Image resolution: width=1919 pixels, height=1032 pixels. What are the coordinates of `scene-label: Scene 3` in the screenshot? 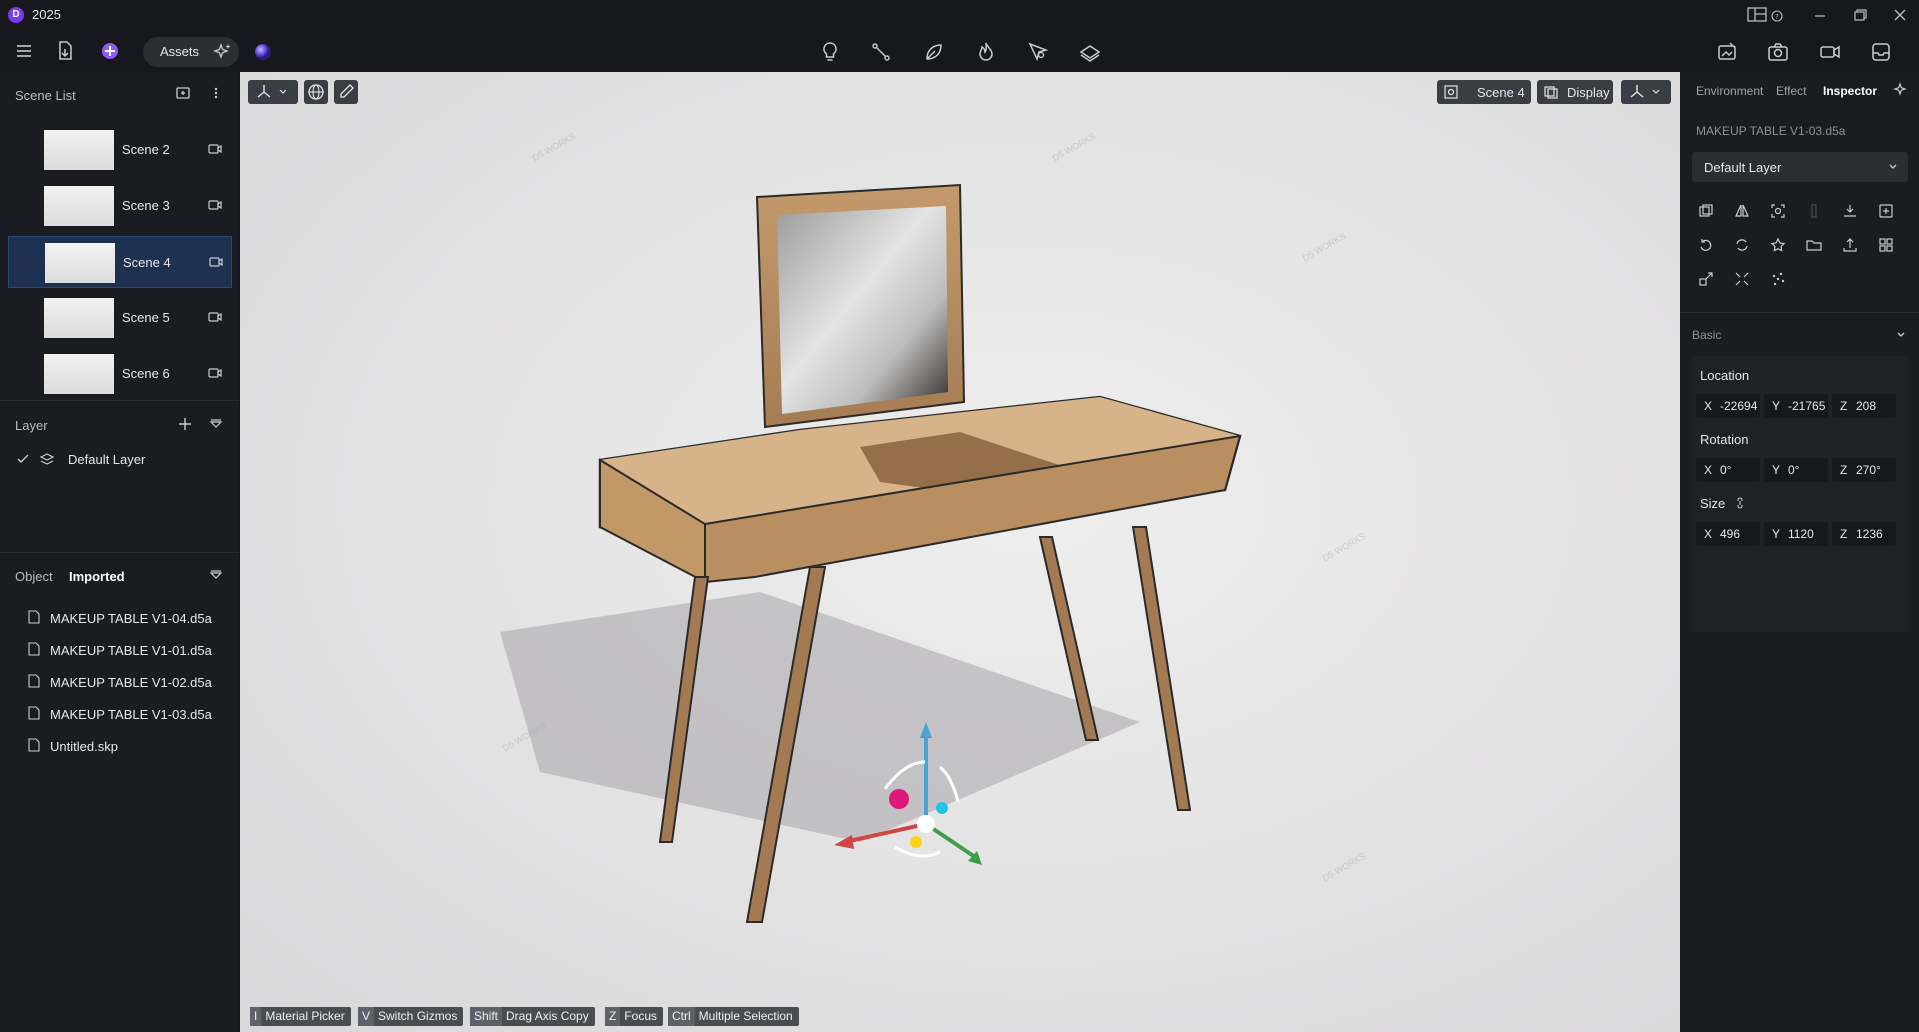 It's located at (146, 205).